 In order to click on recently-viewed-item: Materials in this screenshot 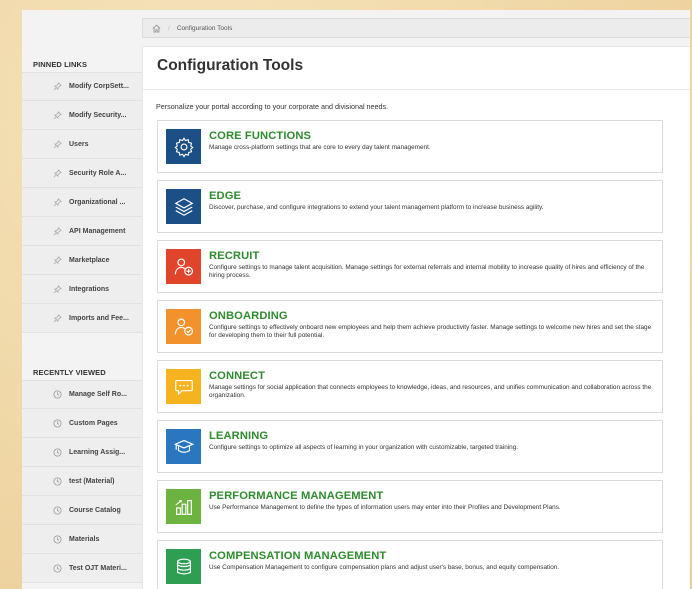, I will do `click(82, 539)`.